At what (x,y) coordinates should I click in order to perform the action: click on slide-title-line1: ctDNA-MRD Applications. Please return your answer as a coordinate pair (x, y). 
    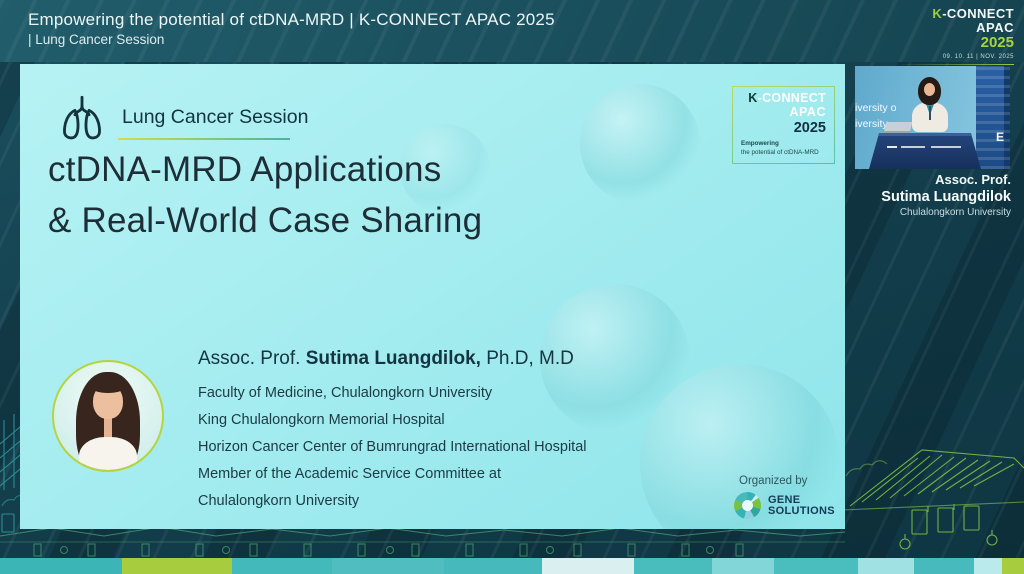
    Looking at the image, I should click on (245, 169).